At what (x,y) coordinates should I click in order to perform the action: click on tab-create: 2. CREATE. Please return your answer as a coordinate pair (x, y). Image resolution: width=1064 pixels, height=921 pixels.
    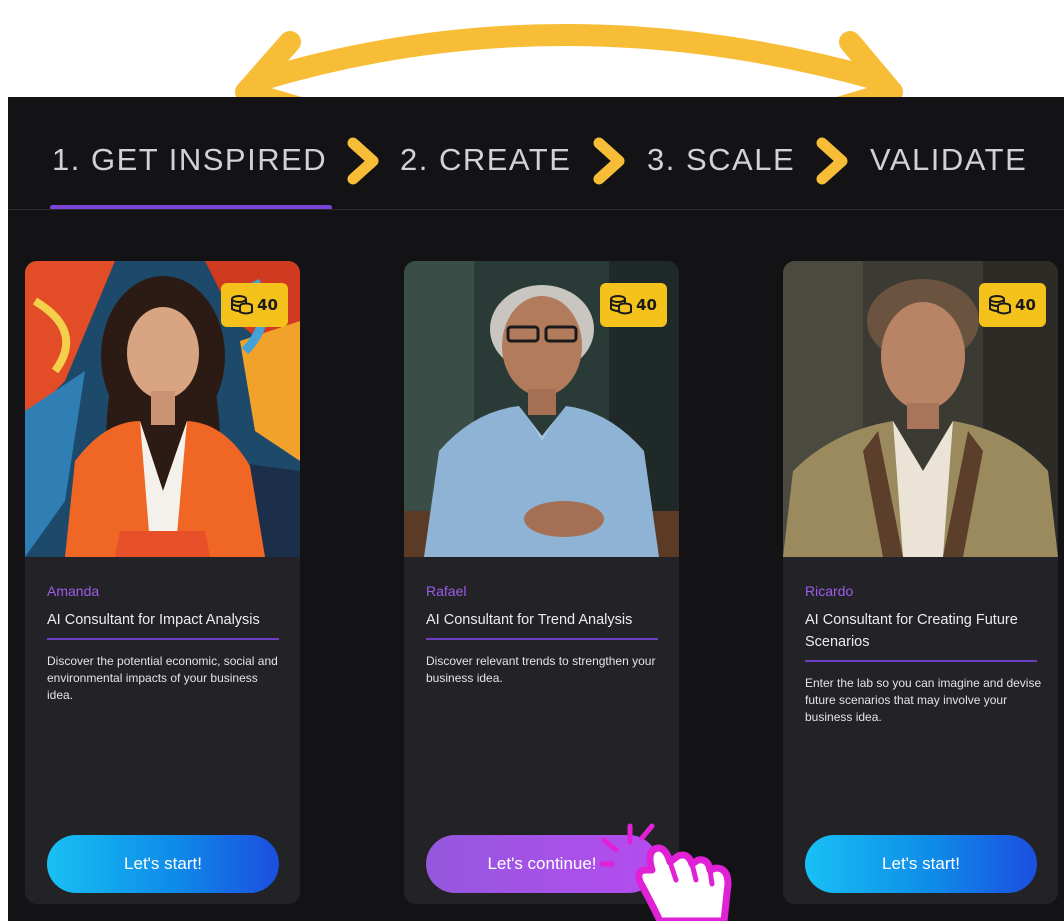
    Looking at the image, I should click on (485, 160).